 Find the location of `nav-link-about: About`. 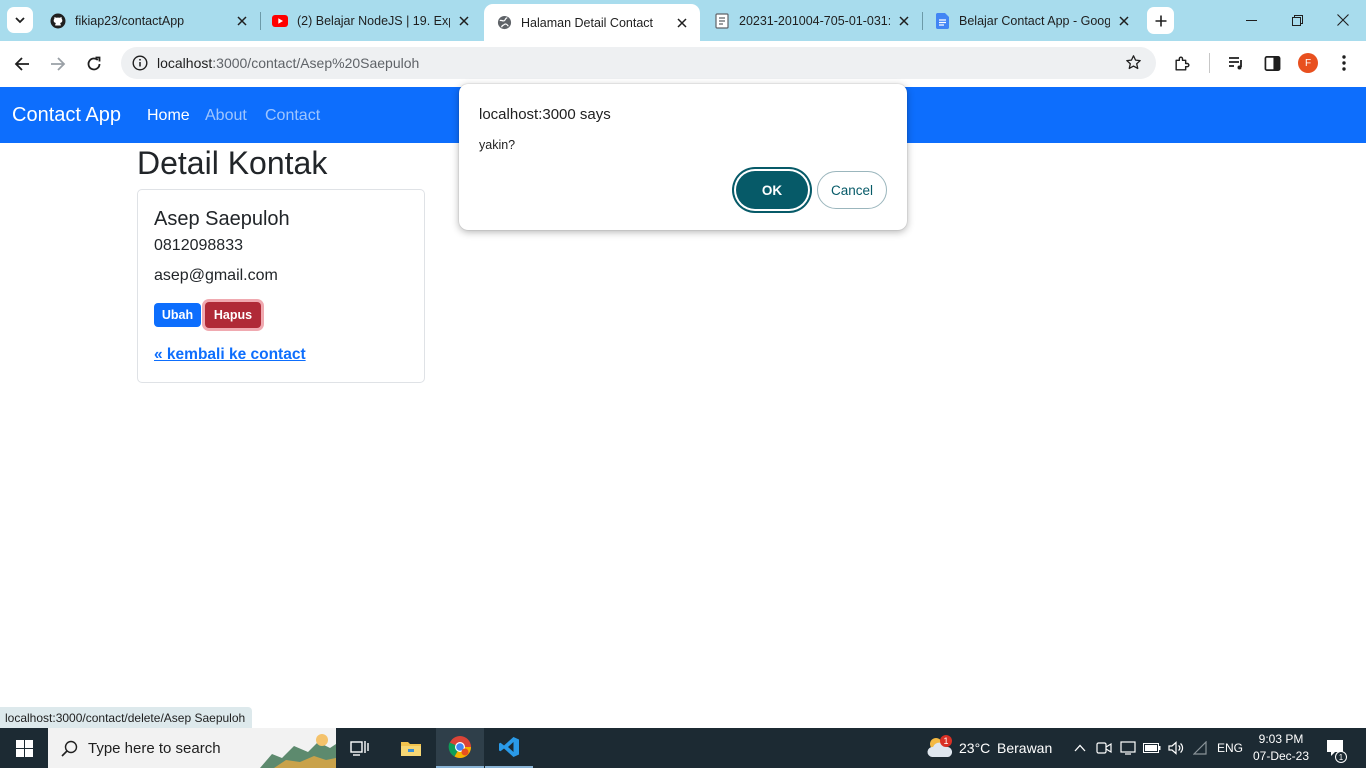

nav-link-about: About is located at coordinates (226, 116).